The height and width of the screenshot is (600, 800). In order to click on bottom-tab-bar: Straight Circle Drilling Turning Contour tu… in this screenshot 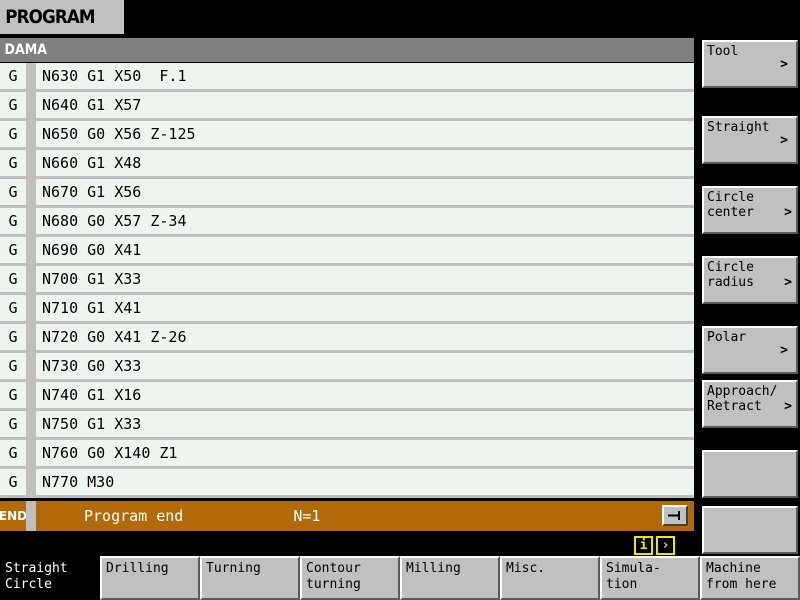, I will do `click(400, 578)`.